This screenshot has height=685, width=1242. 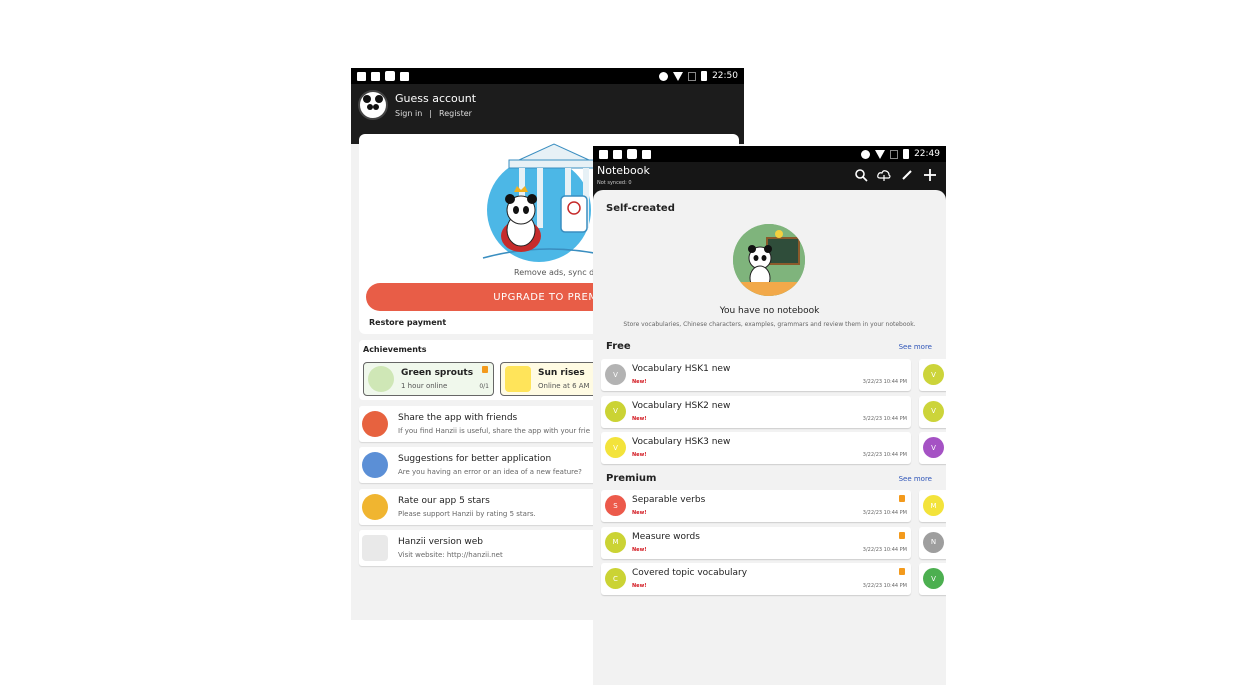 What do you see at coordinates (475, 459) in the screenshot?
I see `menu-title: Suggestions for better application` at bounding box center [475, 459].